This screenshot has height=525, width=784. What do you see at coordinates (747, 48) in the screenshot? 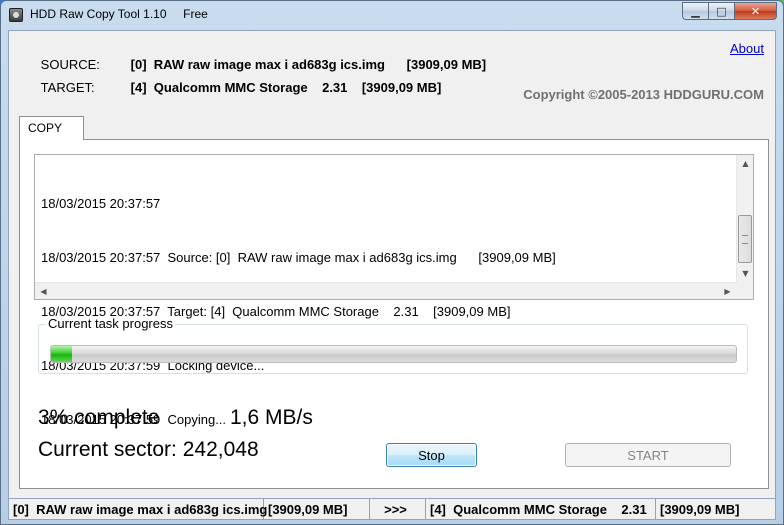
I see `about-link: About` at bounding box center [747, 48].